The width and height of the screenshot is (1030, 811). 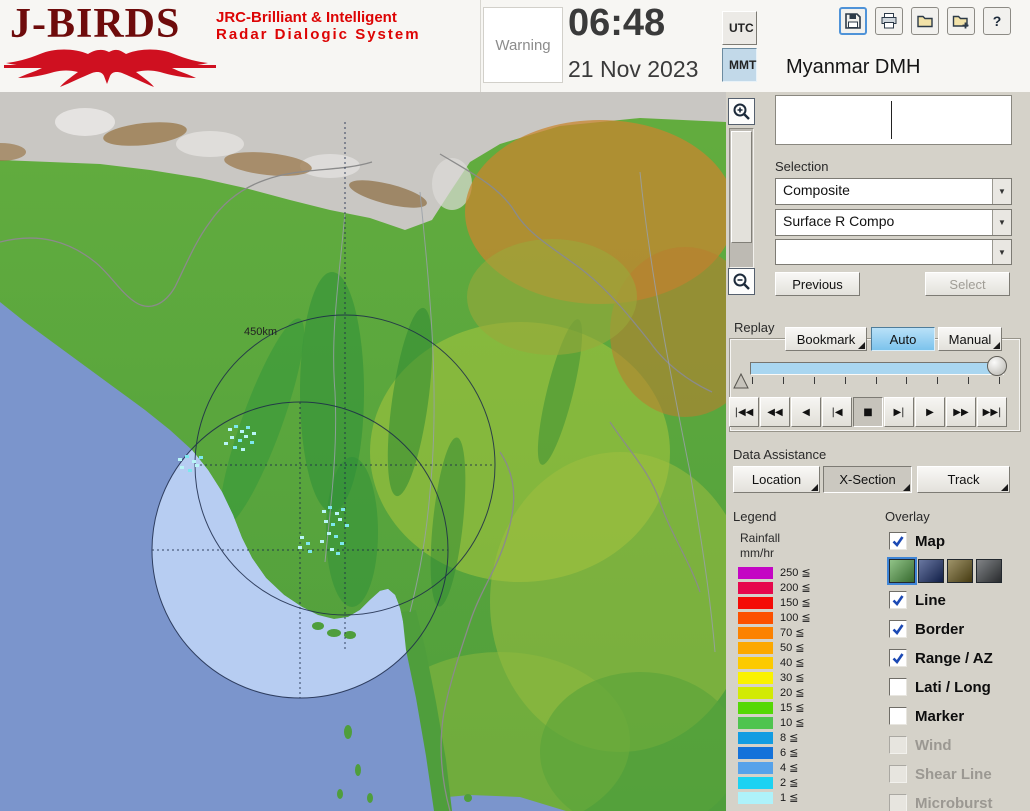 I want to click on playback-fast-forward-button: ▶▶, so click(x=961, y=412).